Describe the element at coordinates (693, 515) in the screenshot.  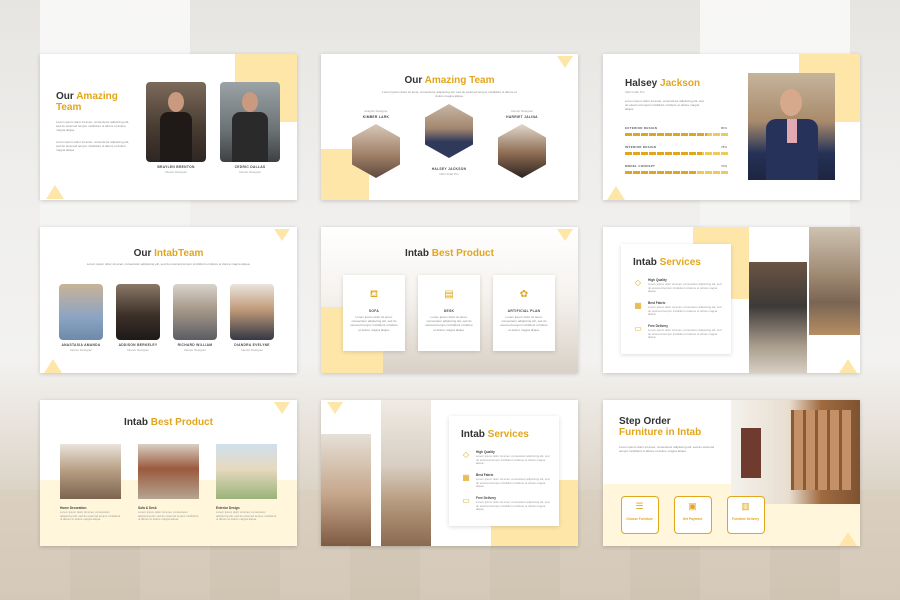
I see `step-card: ▣ Get Payment` at that location.